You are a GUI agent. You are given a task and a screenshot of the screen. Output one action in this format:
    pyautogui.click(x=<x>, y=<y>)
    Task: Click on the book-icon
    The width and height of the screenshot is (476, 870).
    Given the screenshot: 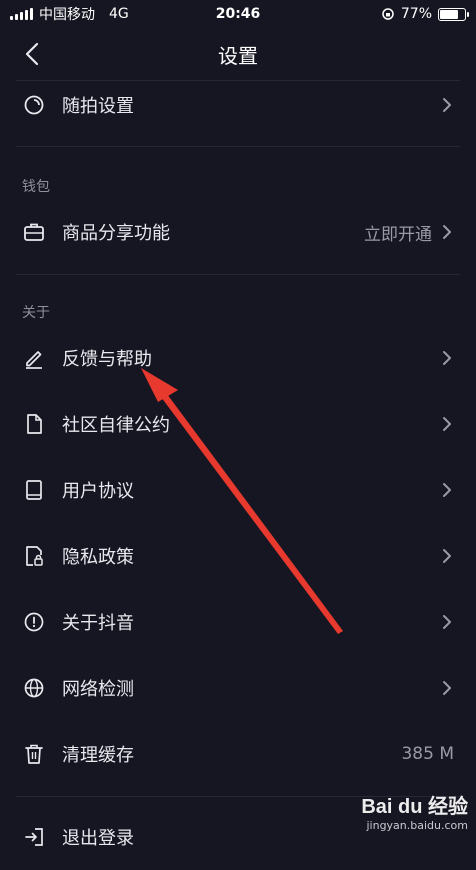 What is the action you would take?
    pyautogui.click(x=34, y=490)
    